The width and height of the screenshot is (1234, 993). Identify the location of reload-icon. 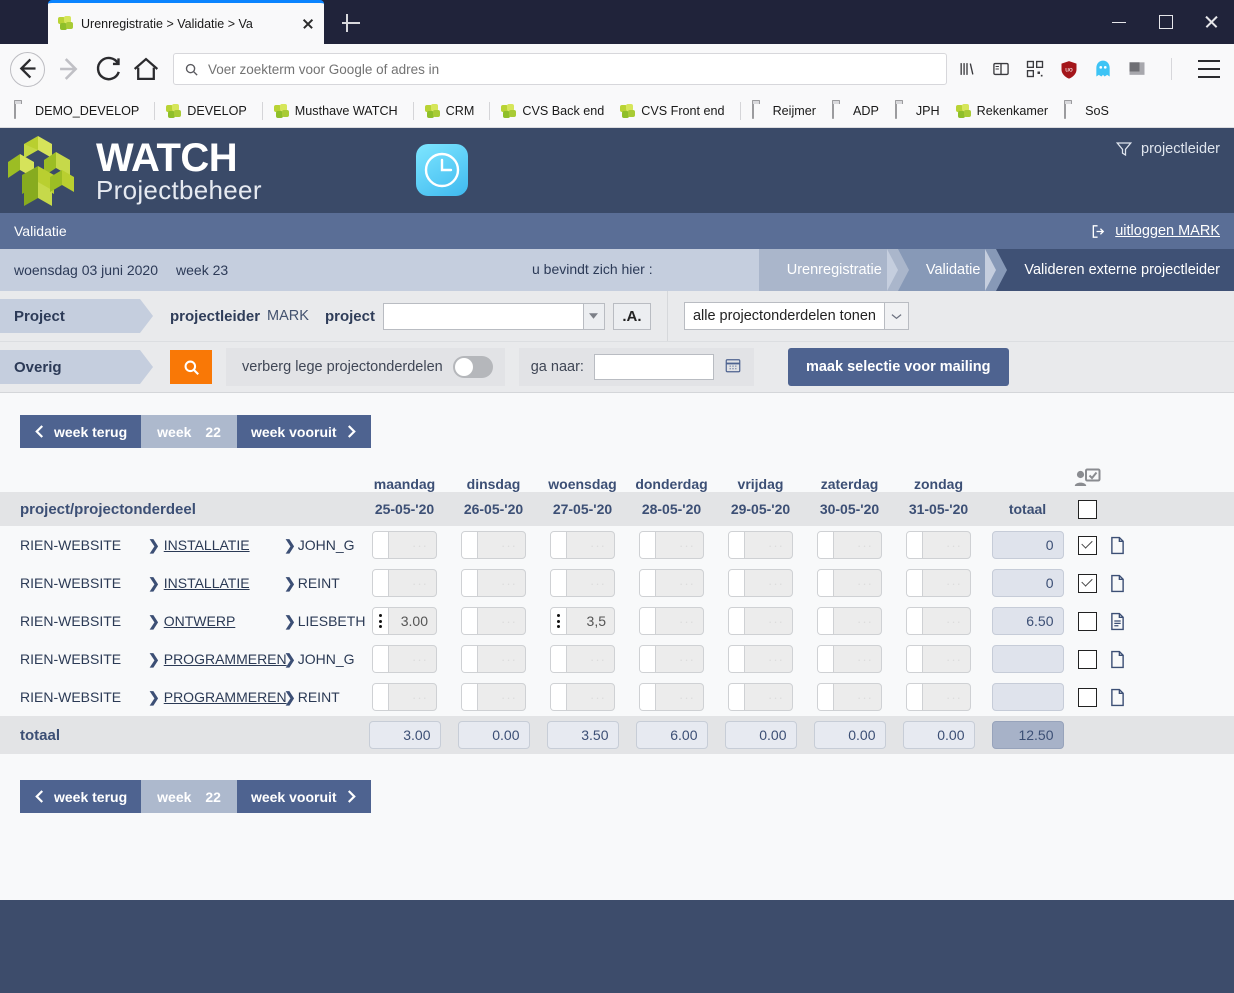
(108, 69).